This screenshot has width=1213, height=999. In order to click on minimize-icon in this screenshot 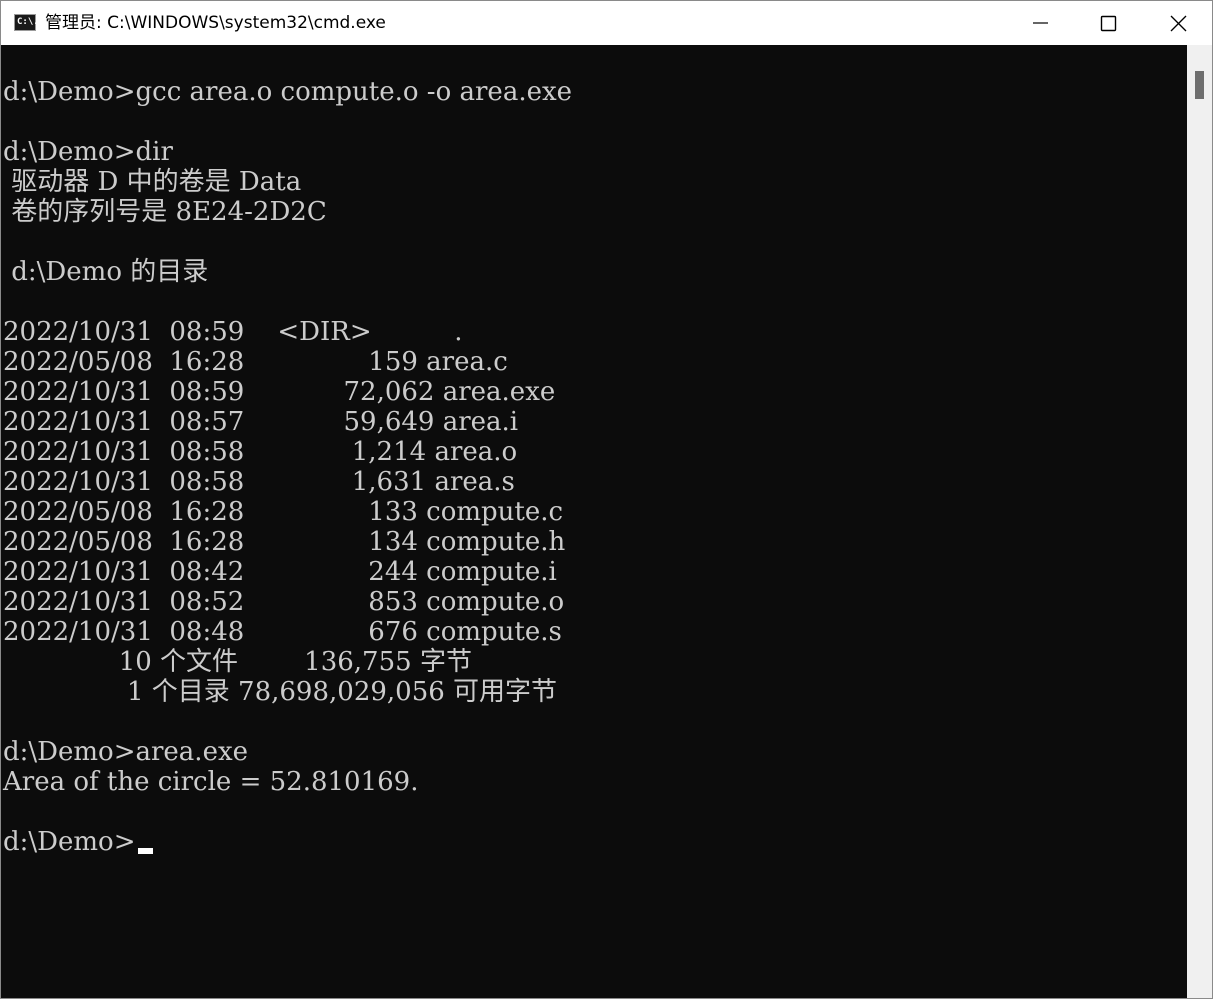, I will do `click(1040, 23)`.